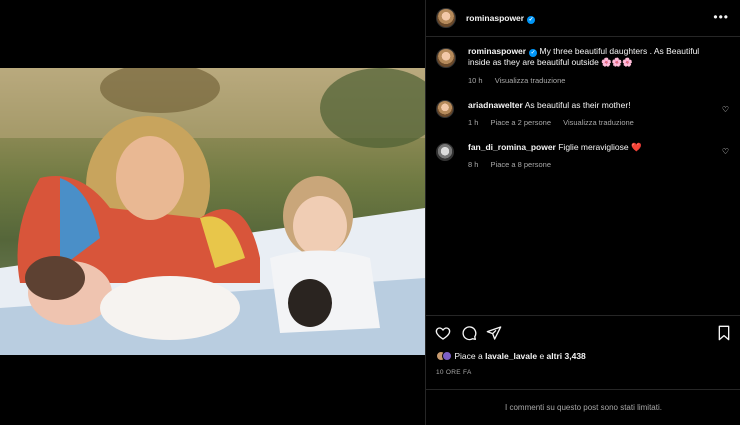 Image resolution: width=740 pixels, height=425 pixels. What do you see at coordinates (598, 122) in the screenshot?
I see `comment-translate-link: Visualizza traduzione` at bounding box center [598, 122].